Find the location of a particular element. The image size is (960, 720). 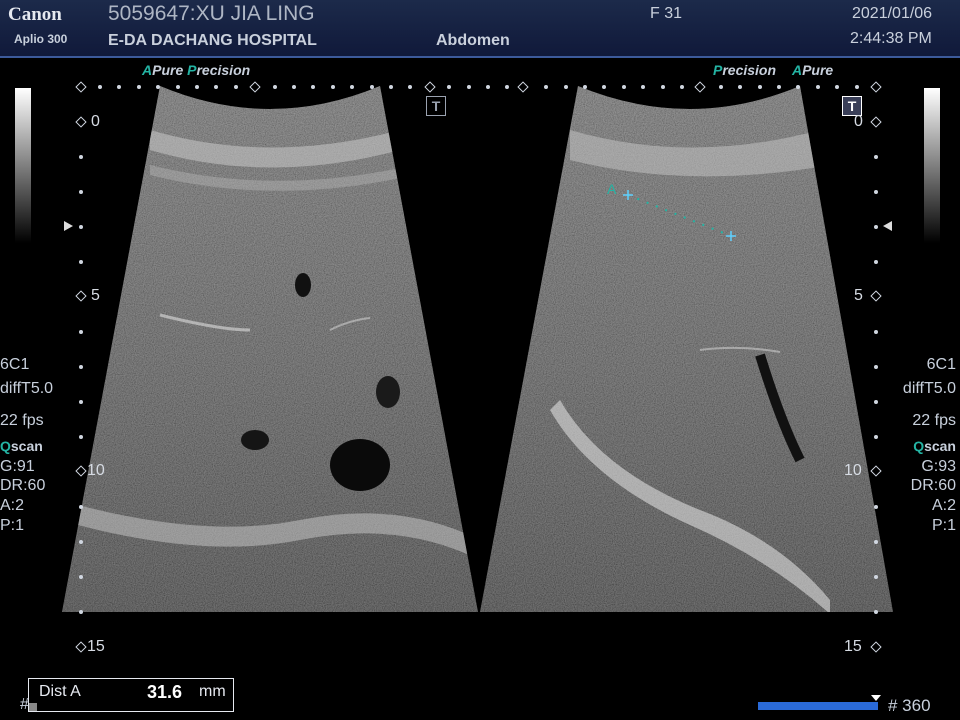

right-dynamic-range: DR:60 is located at coordinates (933, 485).